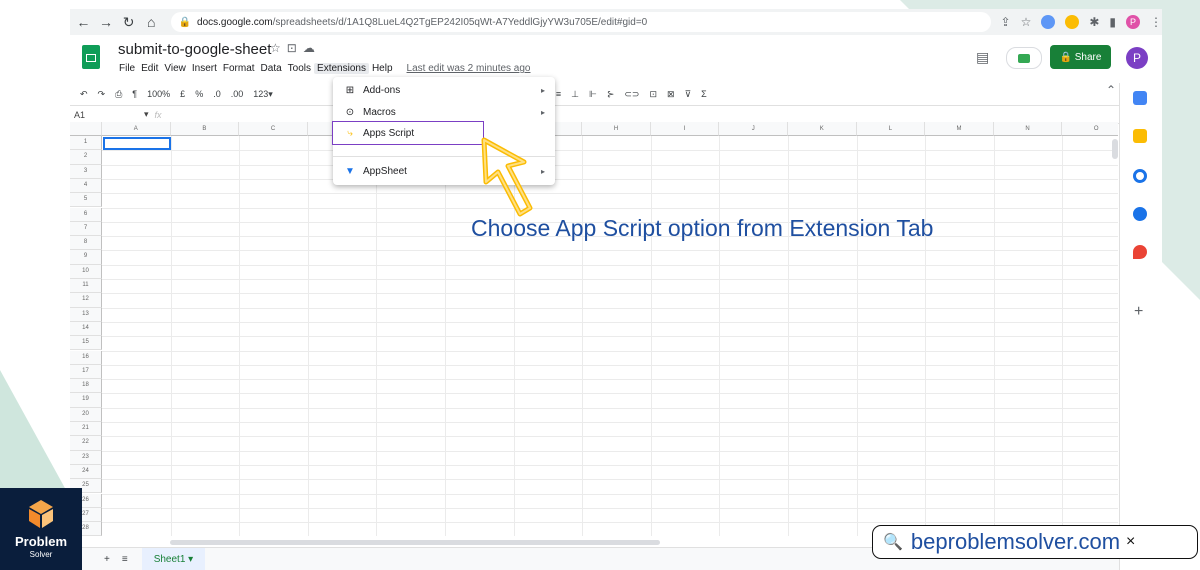  Describe the element at coordinates (151, 22) in the screenshot. I see `home-icon: ⌂` at that location.